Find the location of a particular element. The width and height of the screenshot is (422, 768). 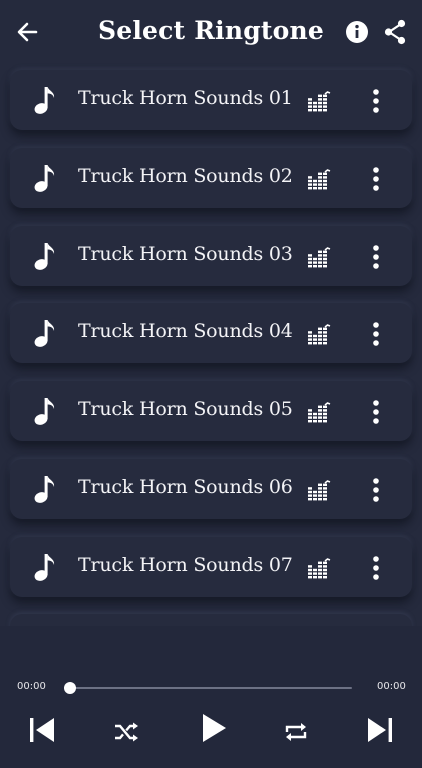

seek-thumb is located at coordinates (70, 688).